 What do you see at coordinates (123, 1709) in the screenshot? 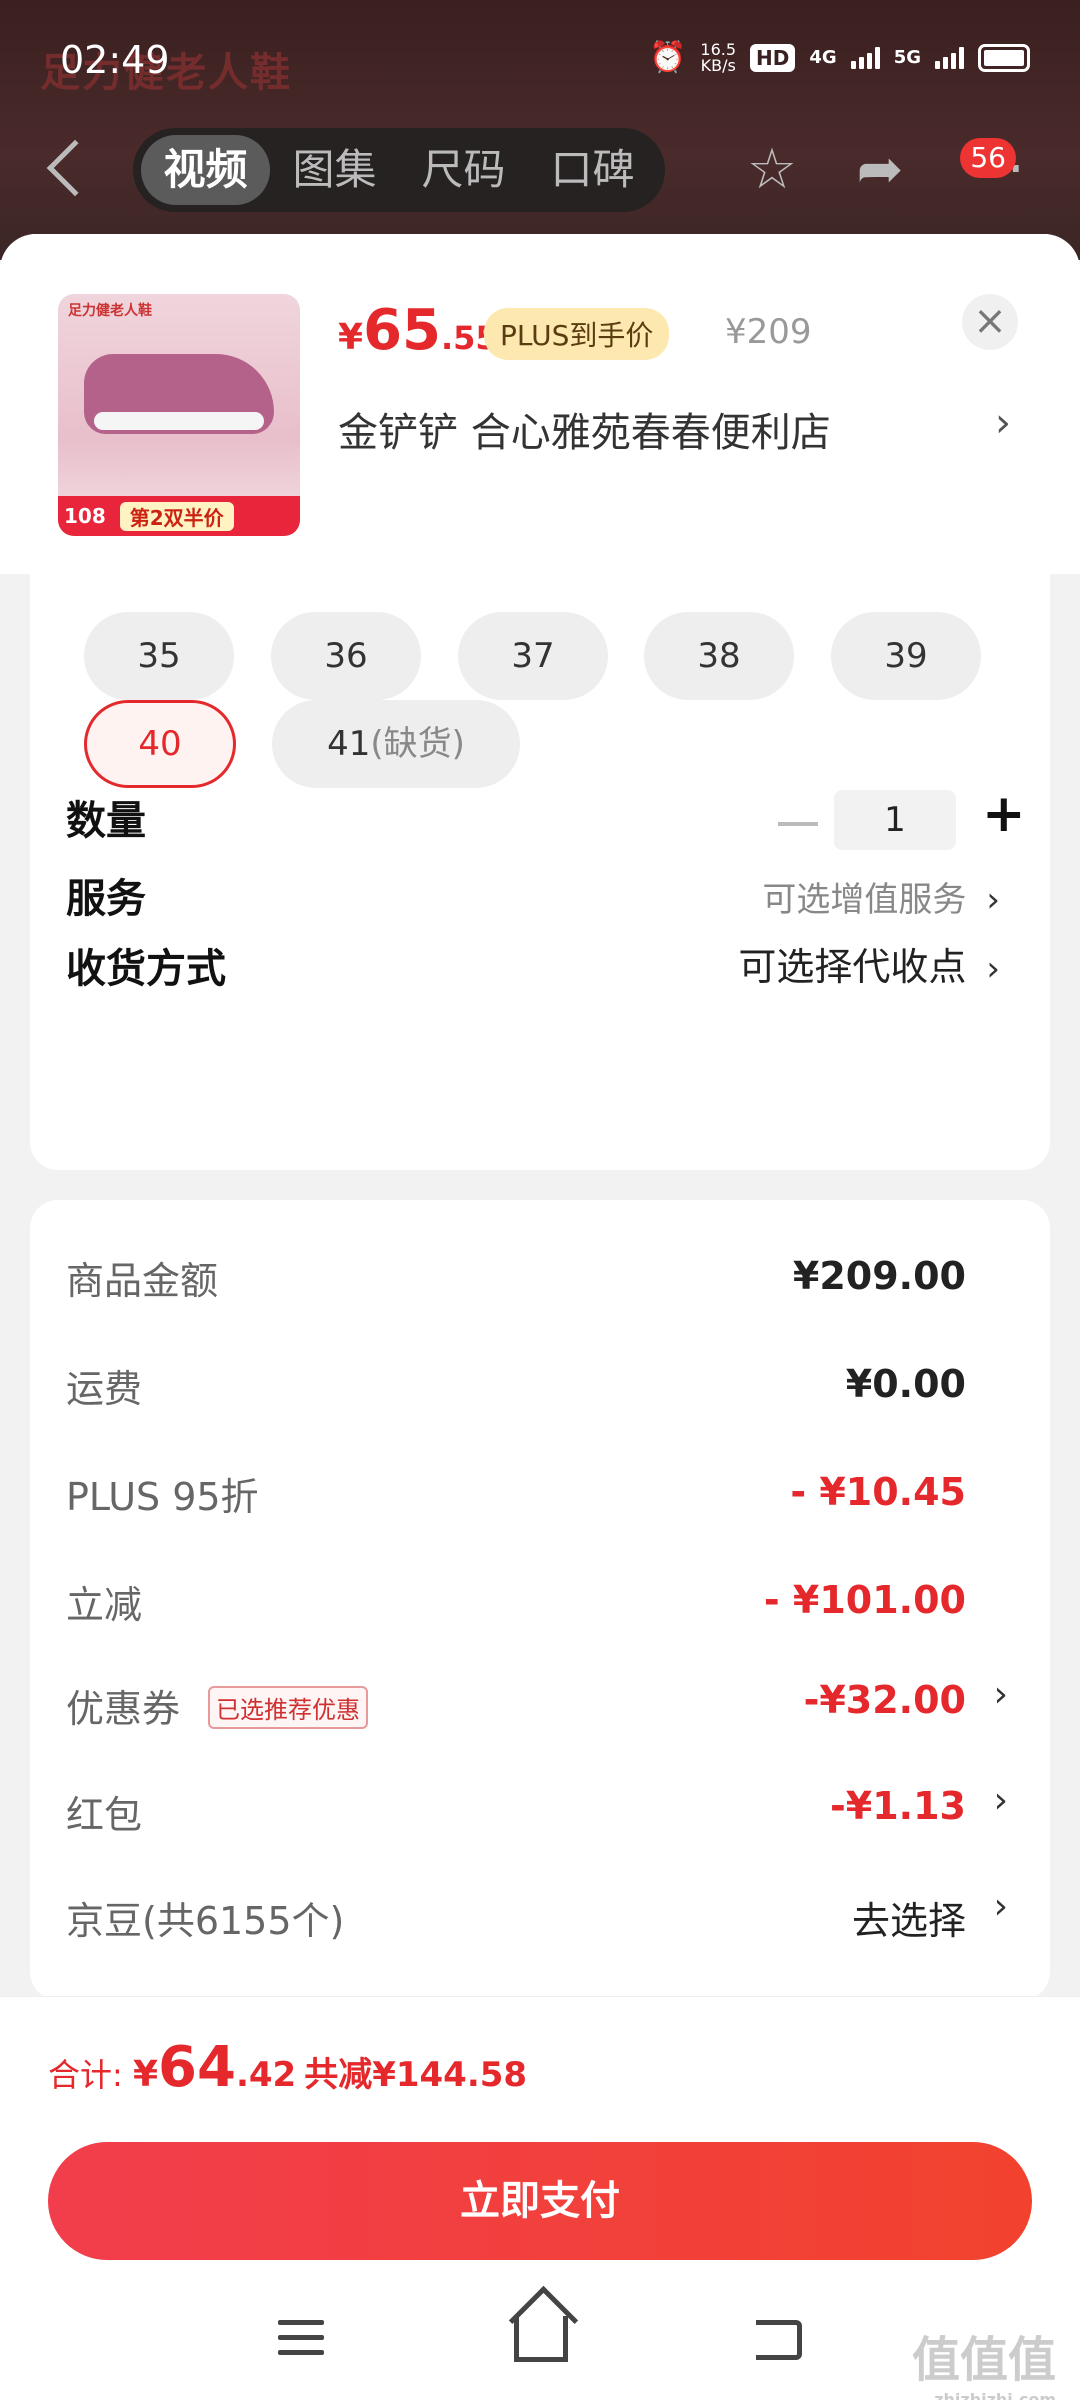
I see `coupon-label: 优惠券` at bounding box center [123, 1709].